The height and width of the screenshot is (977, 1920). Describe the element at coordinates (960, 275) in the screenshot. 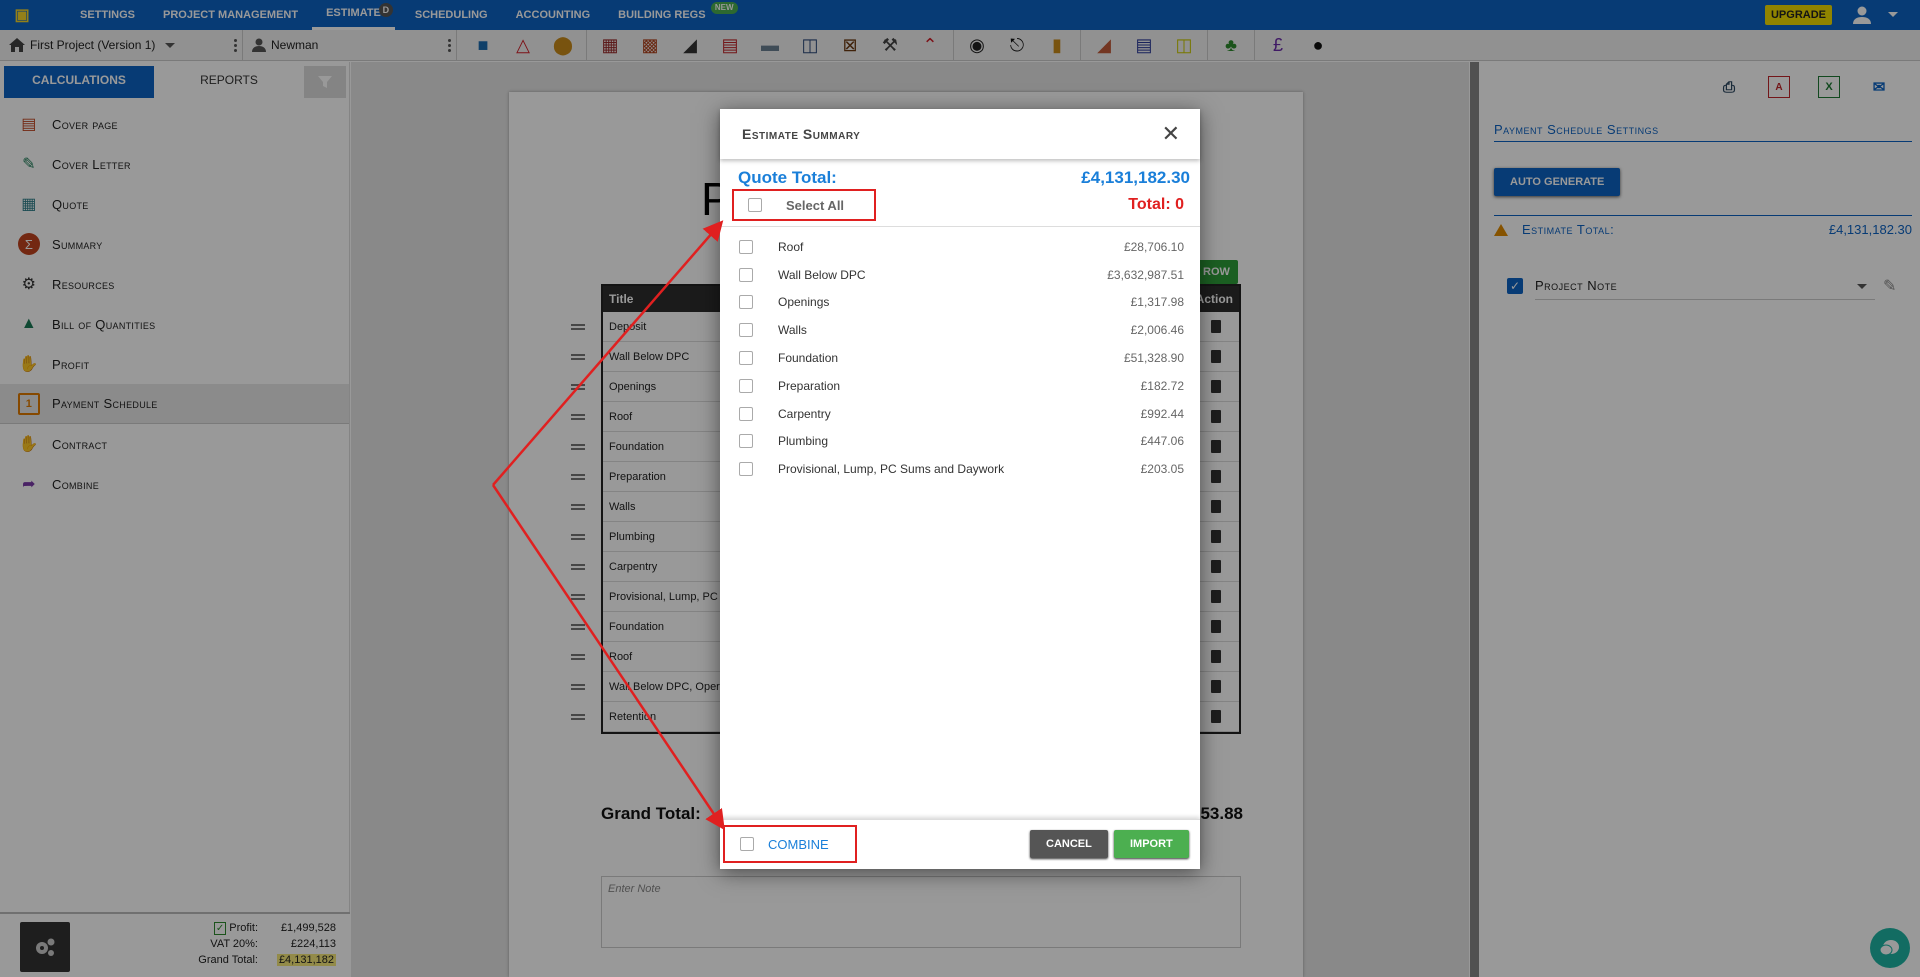

I see `estimate-item: Wall Below DPC £3,632,987.51` at that location.